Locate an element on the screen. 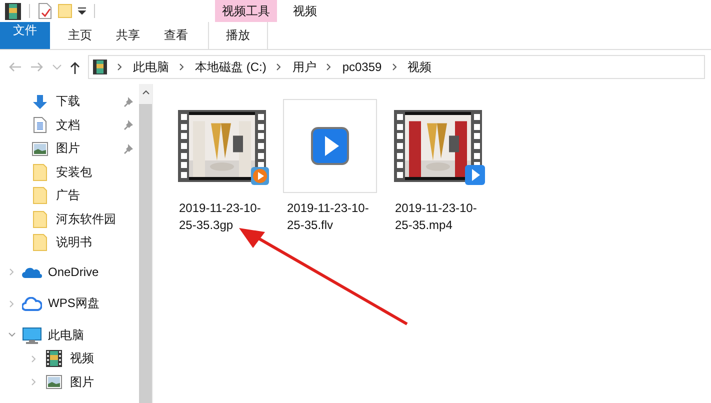 Image resolution: width=711 pixels, height=403 pixels. nav-item: 此电脑 is located at coordinates (93, 335).